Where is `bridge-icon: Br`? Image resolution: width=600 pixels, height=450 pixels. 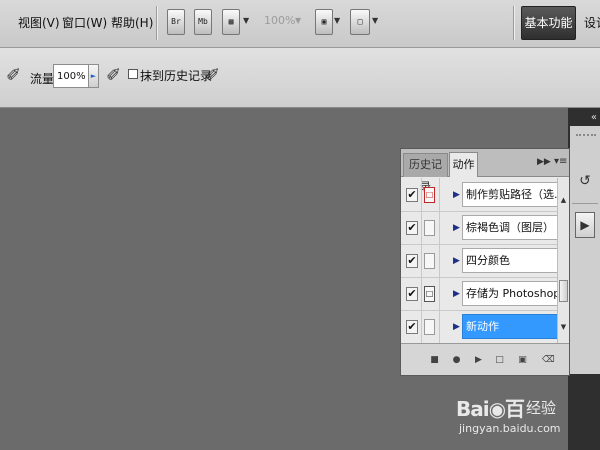 bridge-icon: Br is located at coordinates (176, 22).